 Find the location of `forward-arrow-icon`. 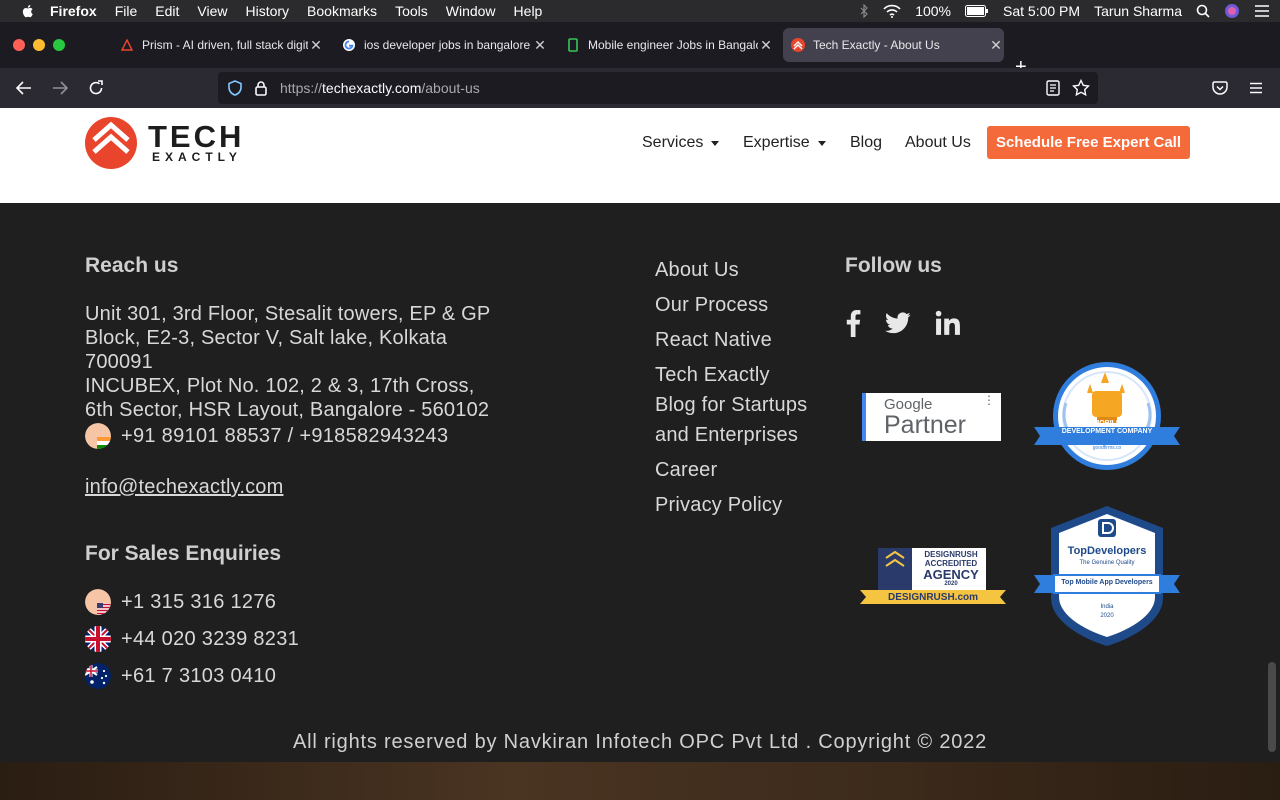

forward-arrow-icon is located at coordinates (60, 88).